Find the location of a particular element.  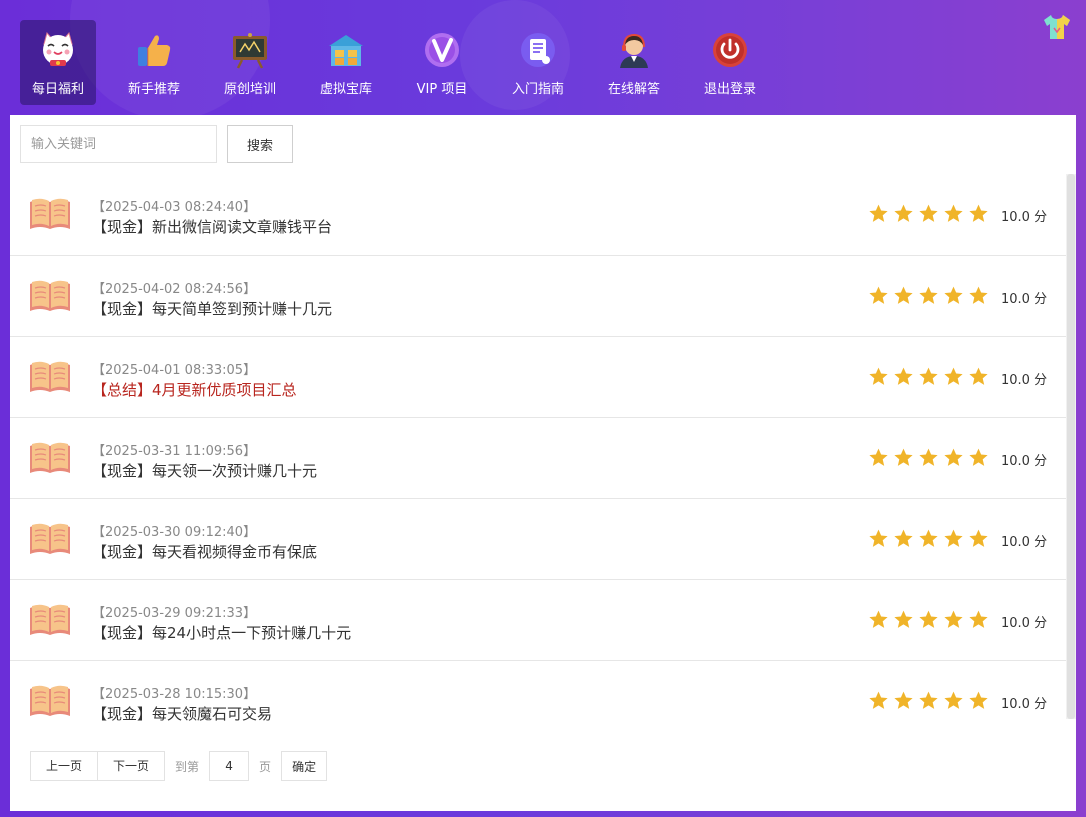

item-date: 【2025-04-03 08:24:40】 is located at coordinates (174, 207).